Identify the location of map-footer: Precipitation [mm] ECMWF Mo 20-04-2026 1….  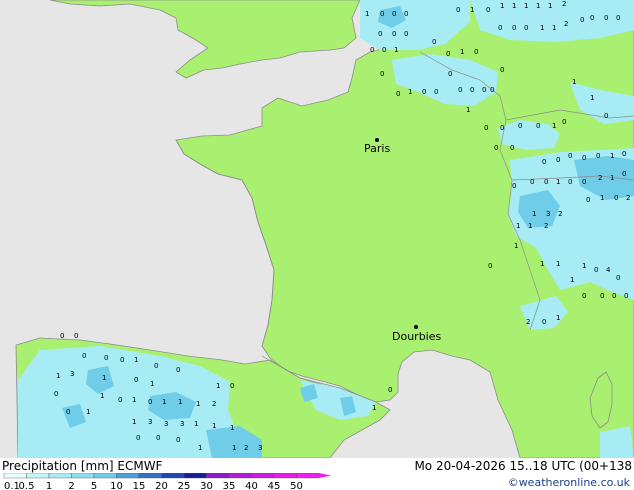
(317, 474).